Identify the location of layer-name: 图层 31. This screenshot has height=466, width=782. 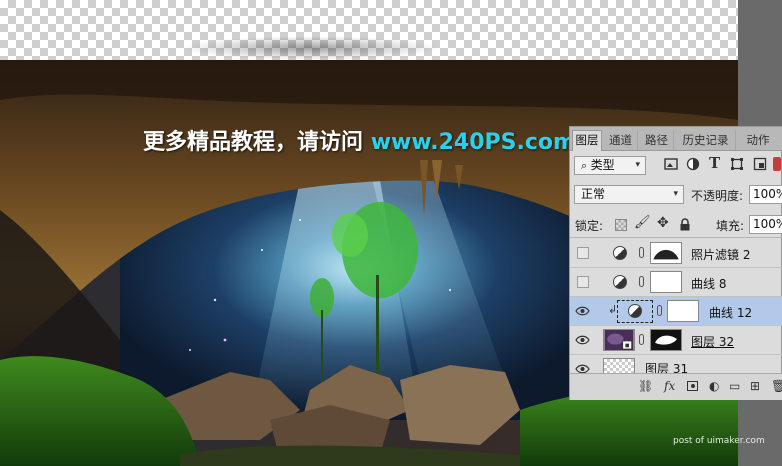
(666, 366).